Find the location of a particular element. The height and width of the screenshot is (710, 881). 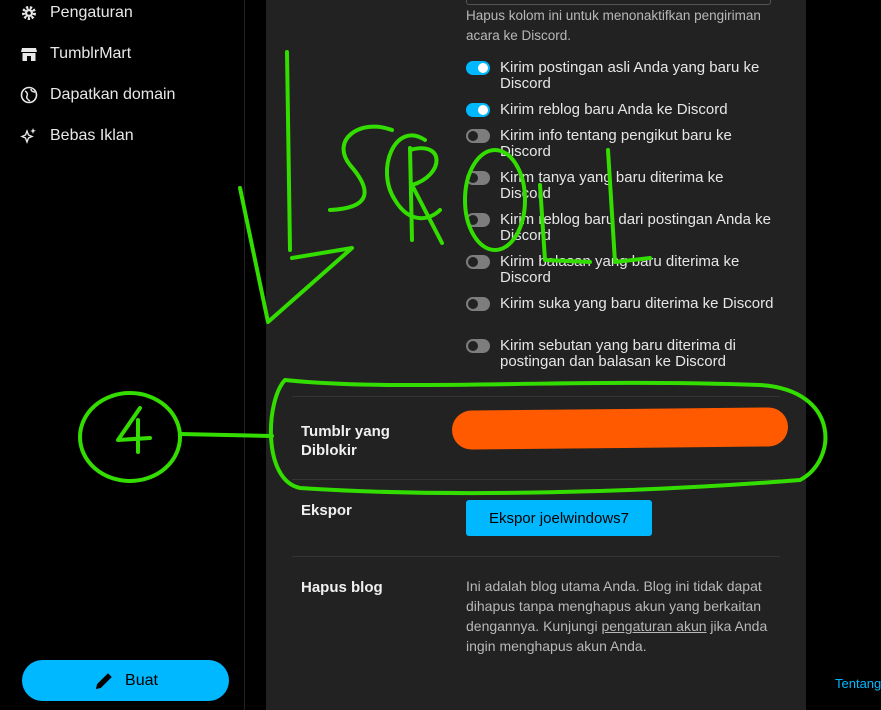

discord-toggle-asks is located at coordinates (478, 178).